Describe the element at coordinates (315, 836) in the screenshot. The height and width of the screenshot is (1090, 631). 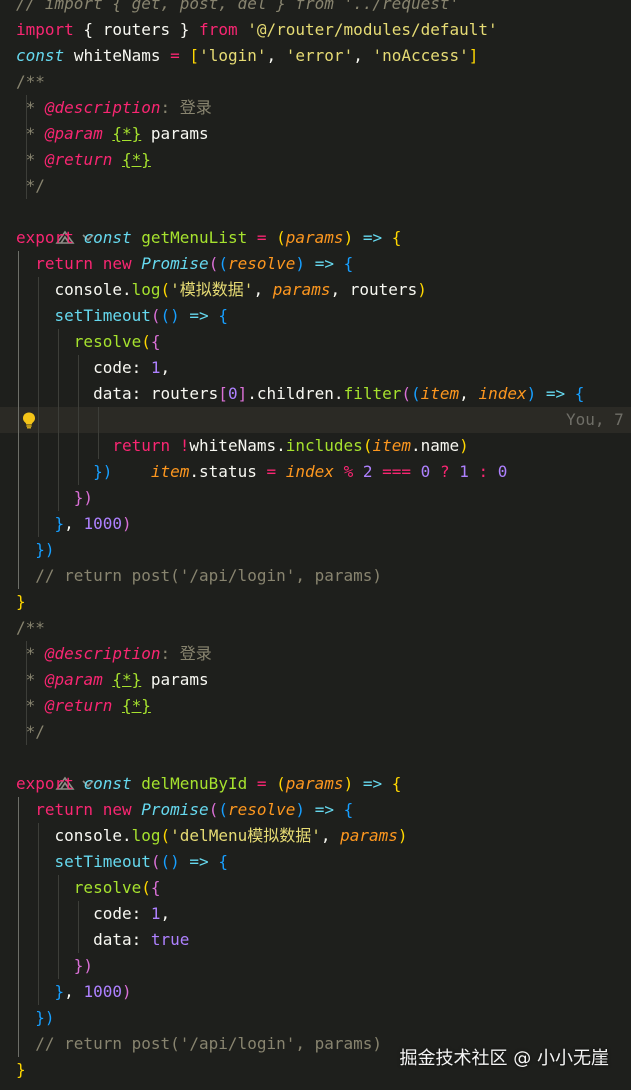
I see `code-line: console.log('delMenu模拟数据', params)` at that location.